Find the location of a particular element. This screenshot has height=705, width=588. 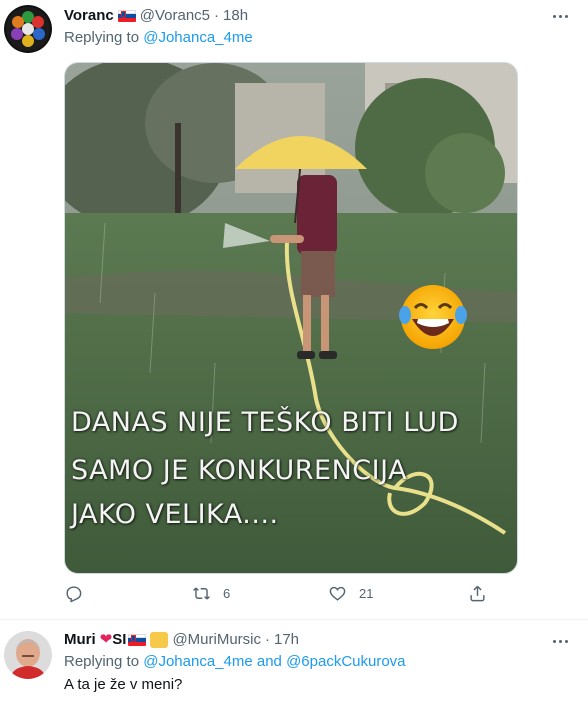

tweet-header: Voranc @Voranc5 · 18h is located at coordinates (156, 16).